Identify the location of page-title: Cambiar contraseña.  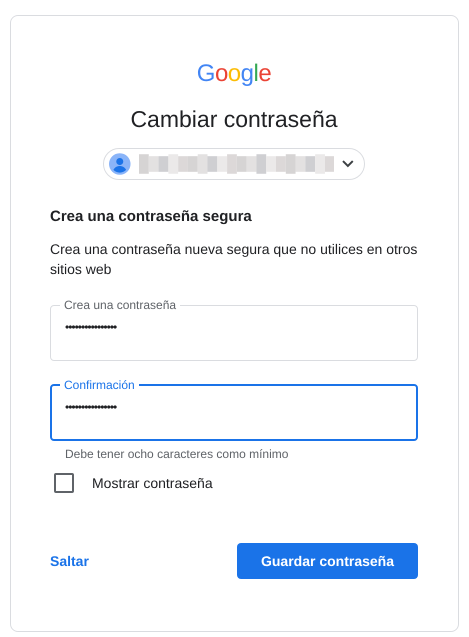
(234, 119).